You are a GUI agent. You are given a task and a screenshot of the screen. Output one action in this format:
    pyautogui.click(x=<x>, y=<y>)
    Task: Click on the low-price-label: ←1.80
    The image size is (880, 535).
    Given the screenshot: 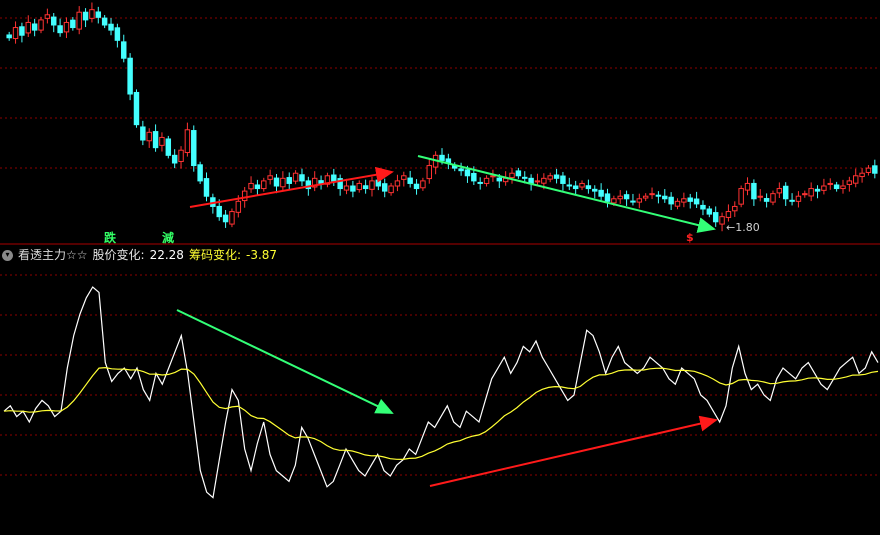 What is the action you would take?
    pyautogui.click(x=743, y=227)
    